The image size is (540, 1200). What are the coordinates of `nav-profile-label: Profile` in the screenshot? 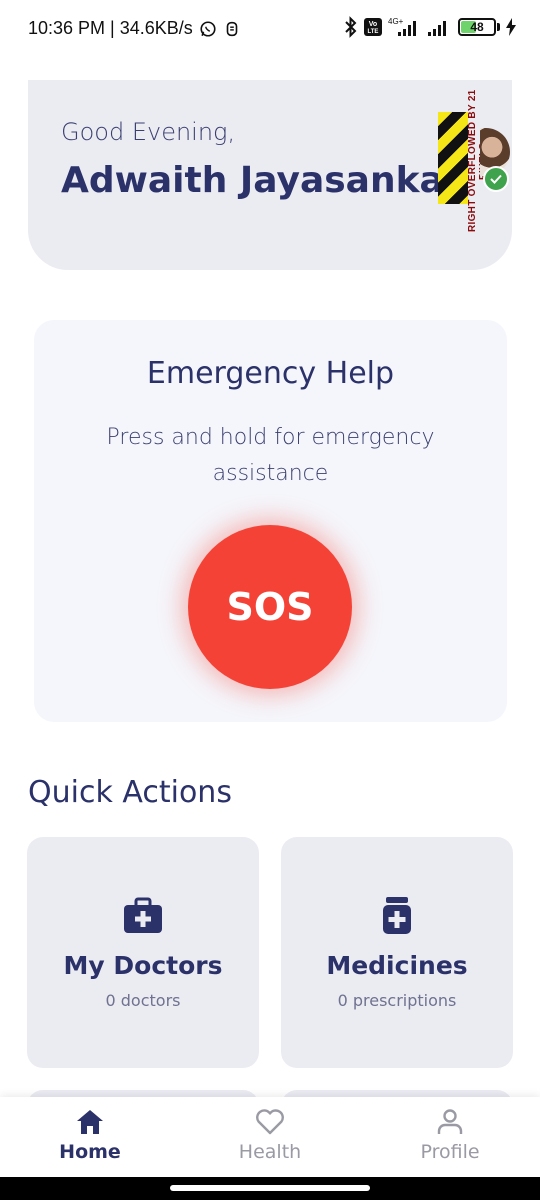 It's located at (450, 1152).